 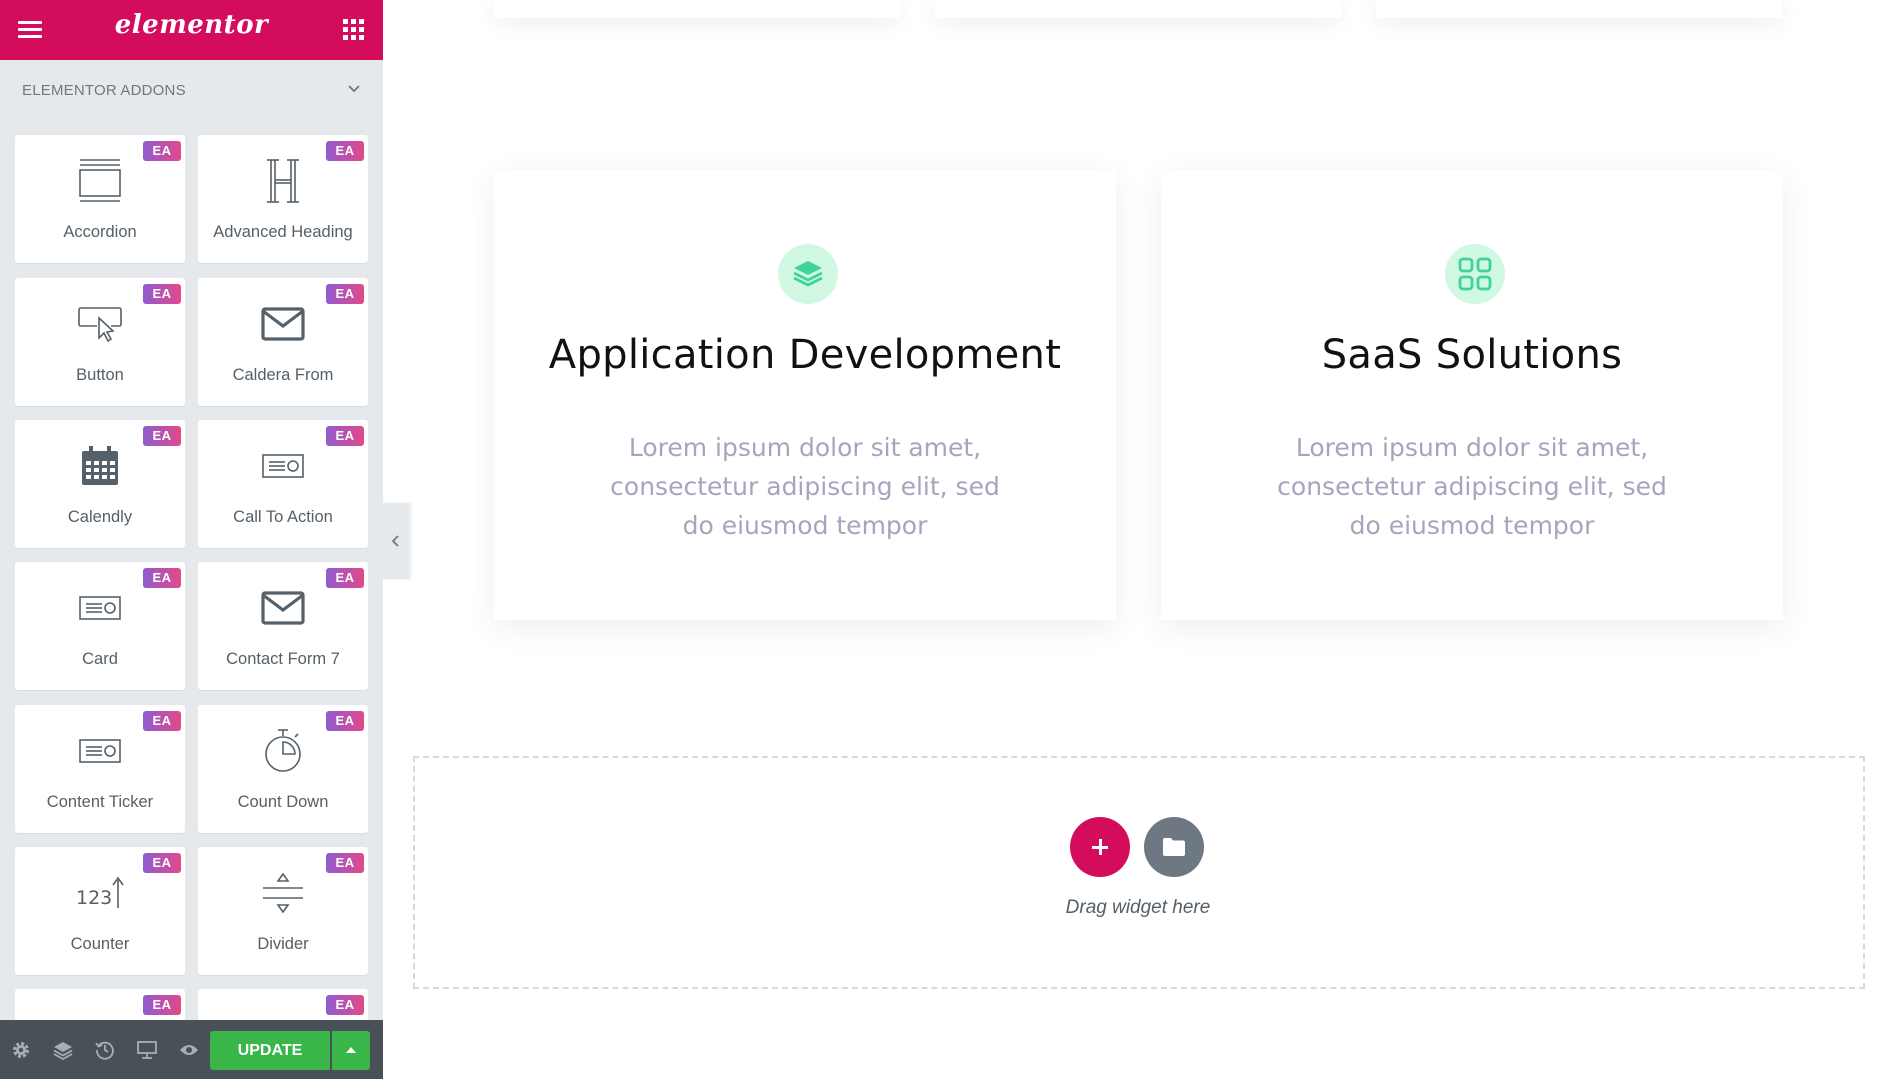 I want to click on card-title: SaaS Solutions, so click(x=1472, y=355).